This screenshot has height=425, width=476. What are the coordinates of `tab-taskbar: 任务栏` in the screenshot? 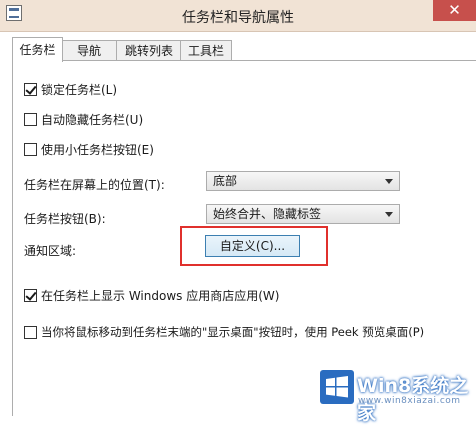 It's located at (37, 49).